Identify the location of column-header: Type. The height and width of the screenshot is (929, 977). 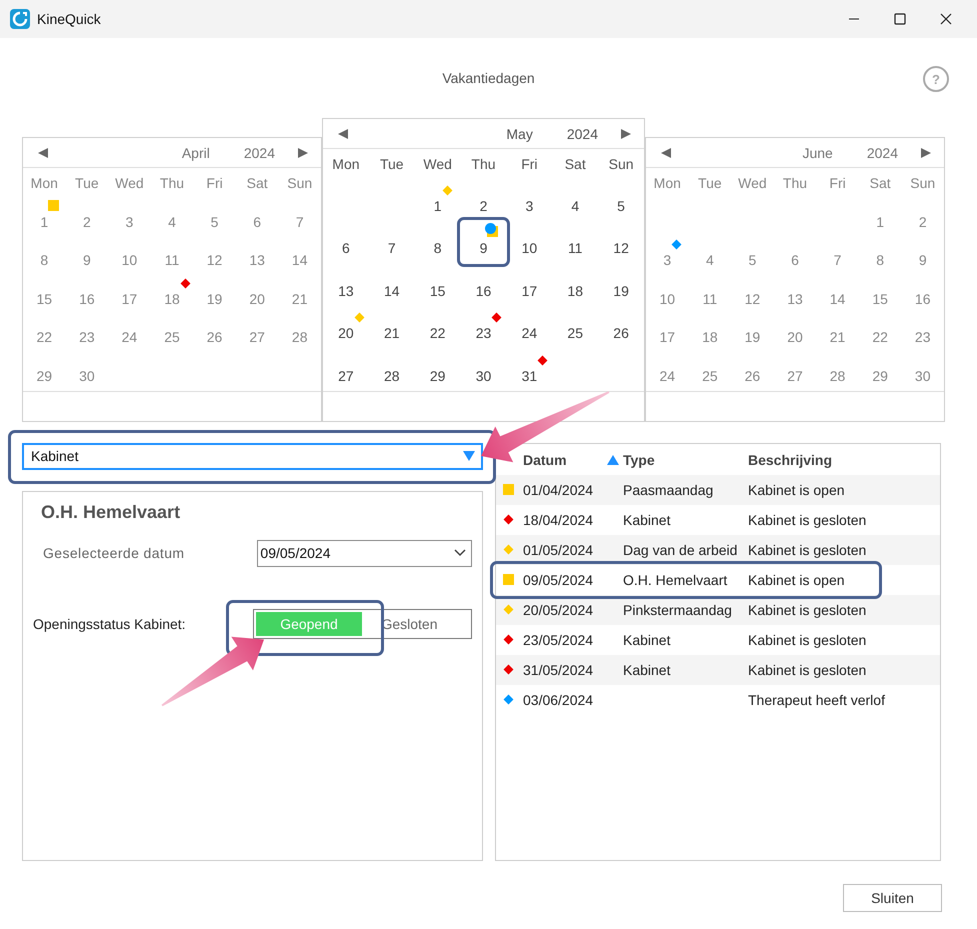
(639, 460).